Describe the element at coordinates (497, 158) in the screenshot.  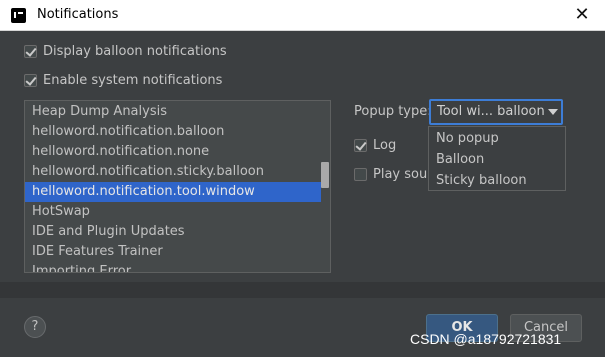
I see `popup-type-dropdown: No popup Balloon Sticky balloon` at that location.